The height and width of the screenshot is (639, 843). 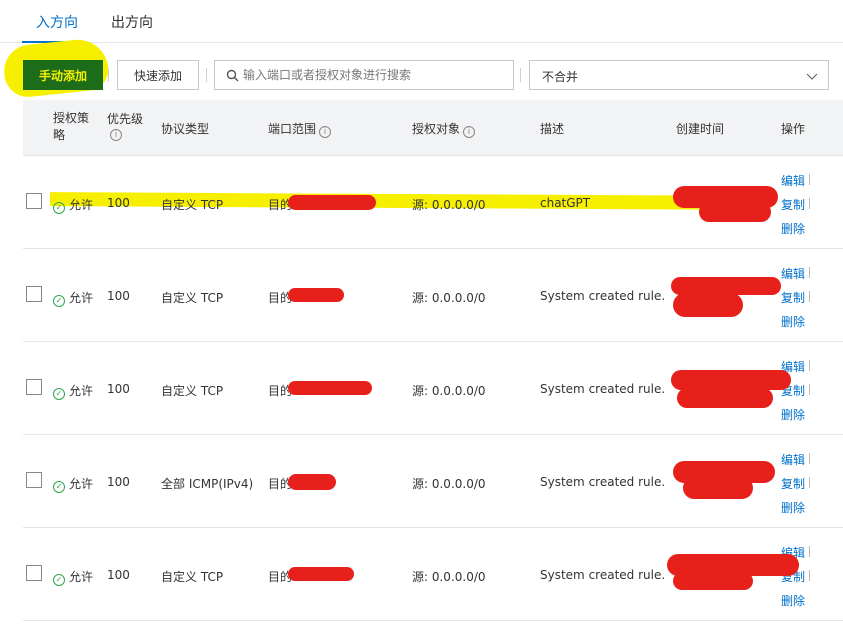 I want to click on description-cell: chatGPT, so click(x=565, y=203).